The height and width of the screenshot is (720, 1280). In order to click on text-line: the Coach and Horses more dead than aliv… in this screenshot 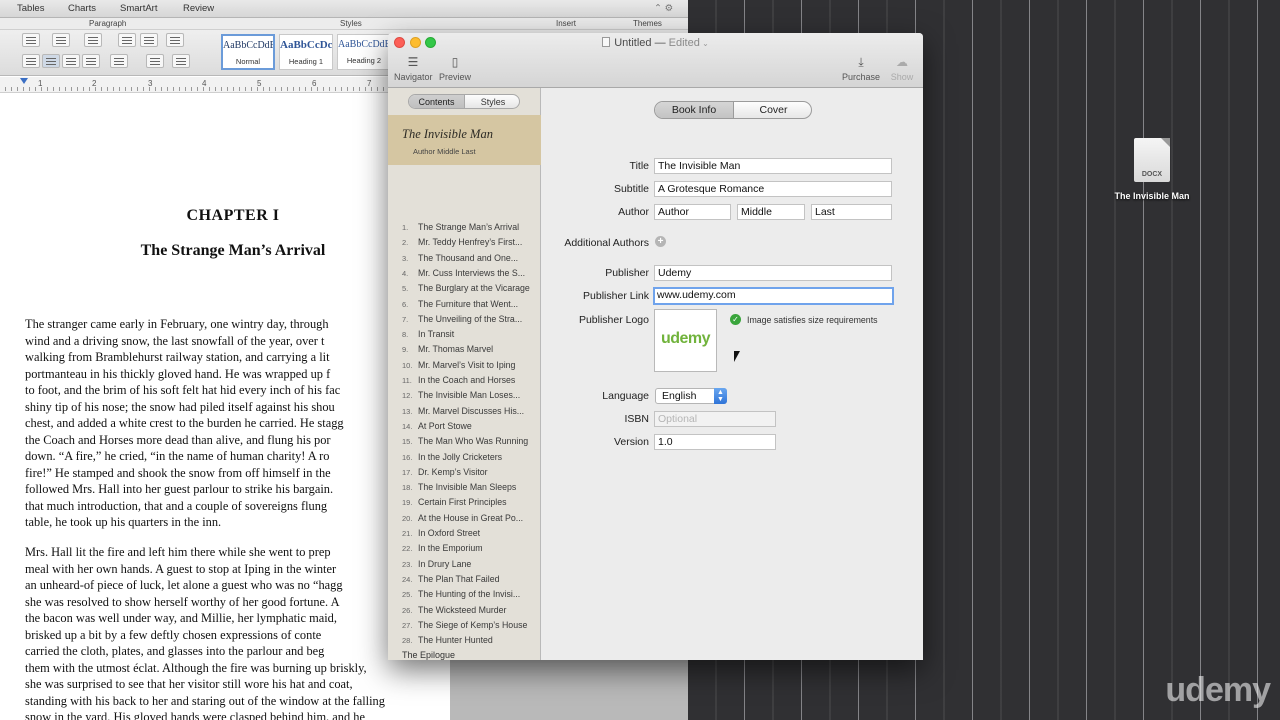, I will do `click(178, 439)`.